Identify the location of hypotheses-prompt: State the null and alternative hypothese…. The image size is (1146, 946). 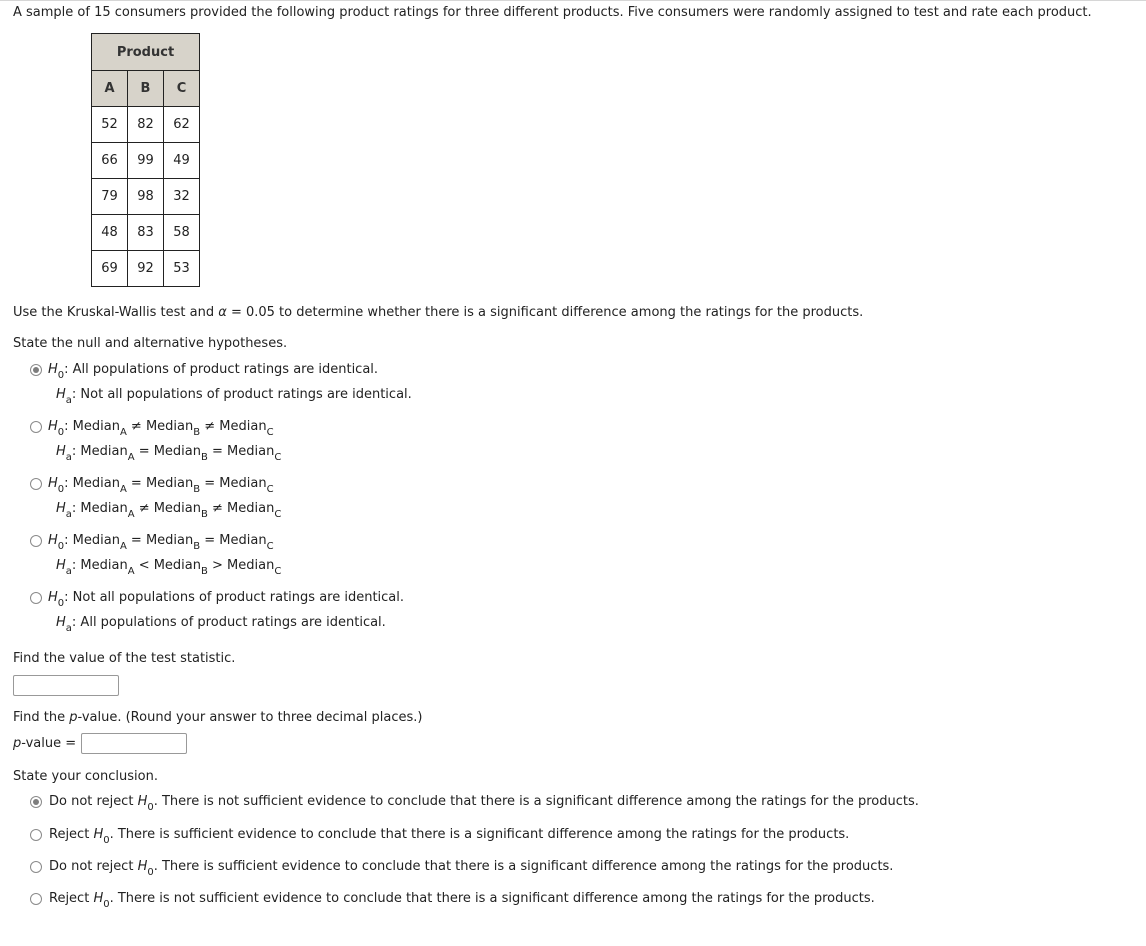
(150, 343).